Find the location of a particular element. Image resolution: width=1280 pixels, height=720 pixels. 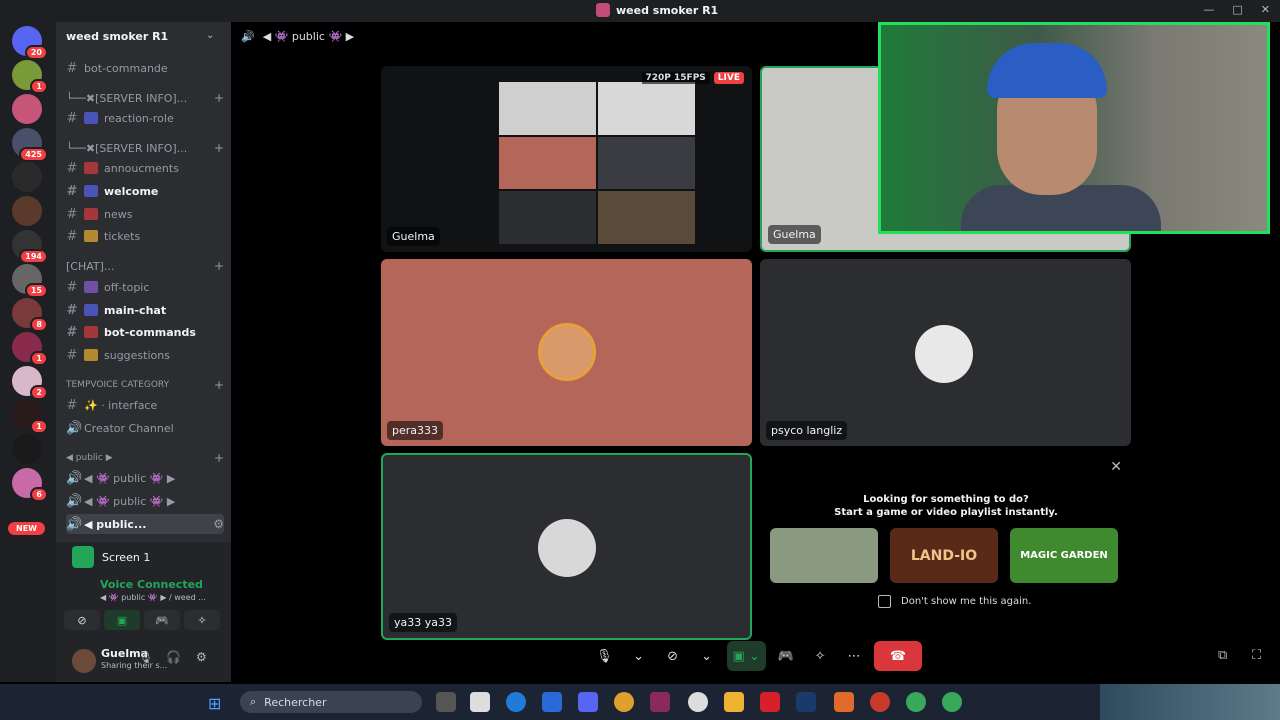

dont-show-checkbox-row: Don't show me this again. is located at coordinates (954, 601).